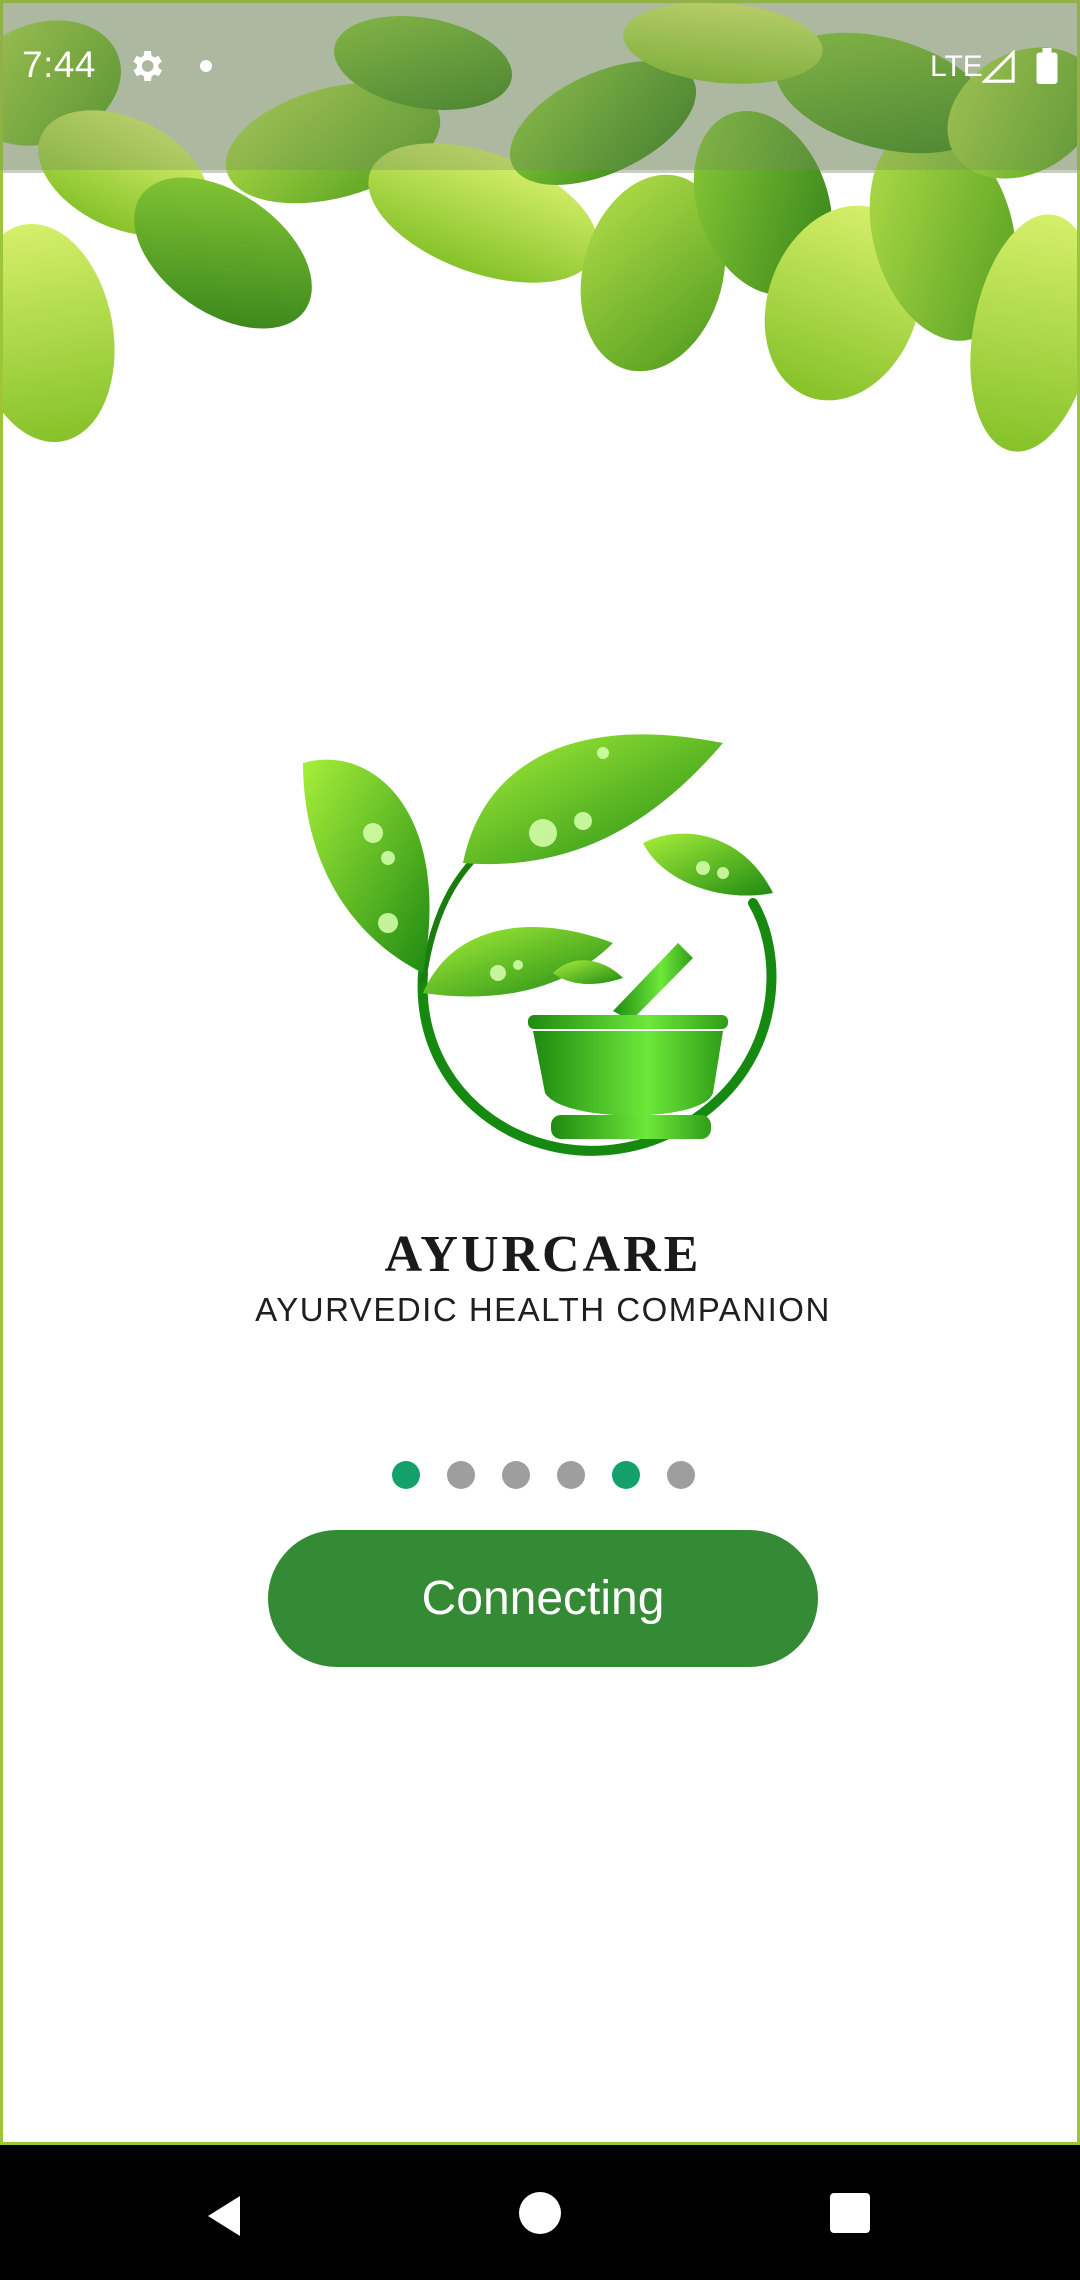 This screenshot has width=1080, height=2280. I want to click on brand-title: AYURCARE, so click(543, 1254).